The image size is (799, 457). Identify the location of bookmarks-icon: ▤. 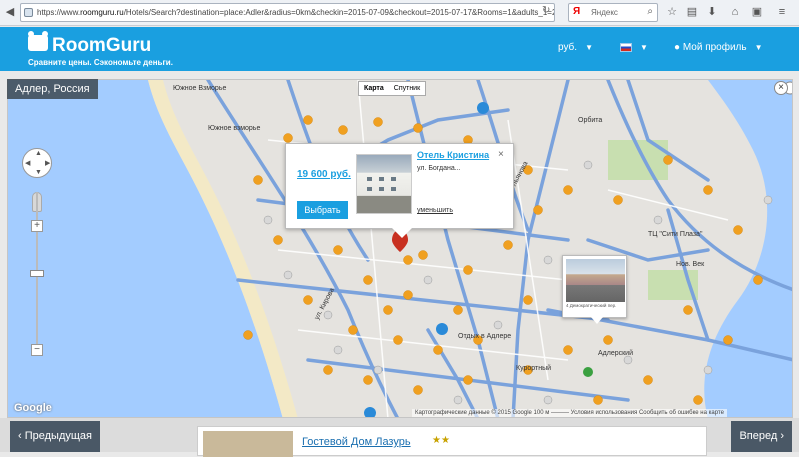
(692, 12).